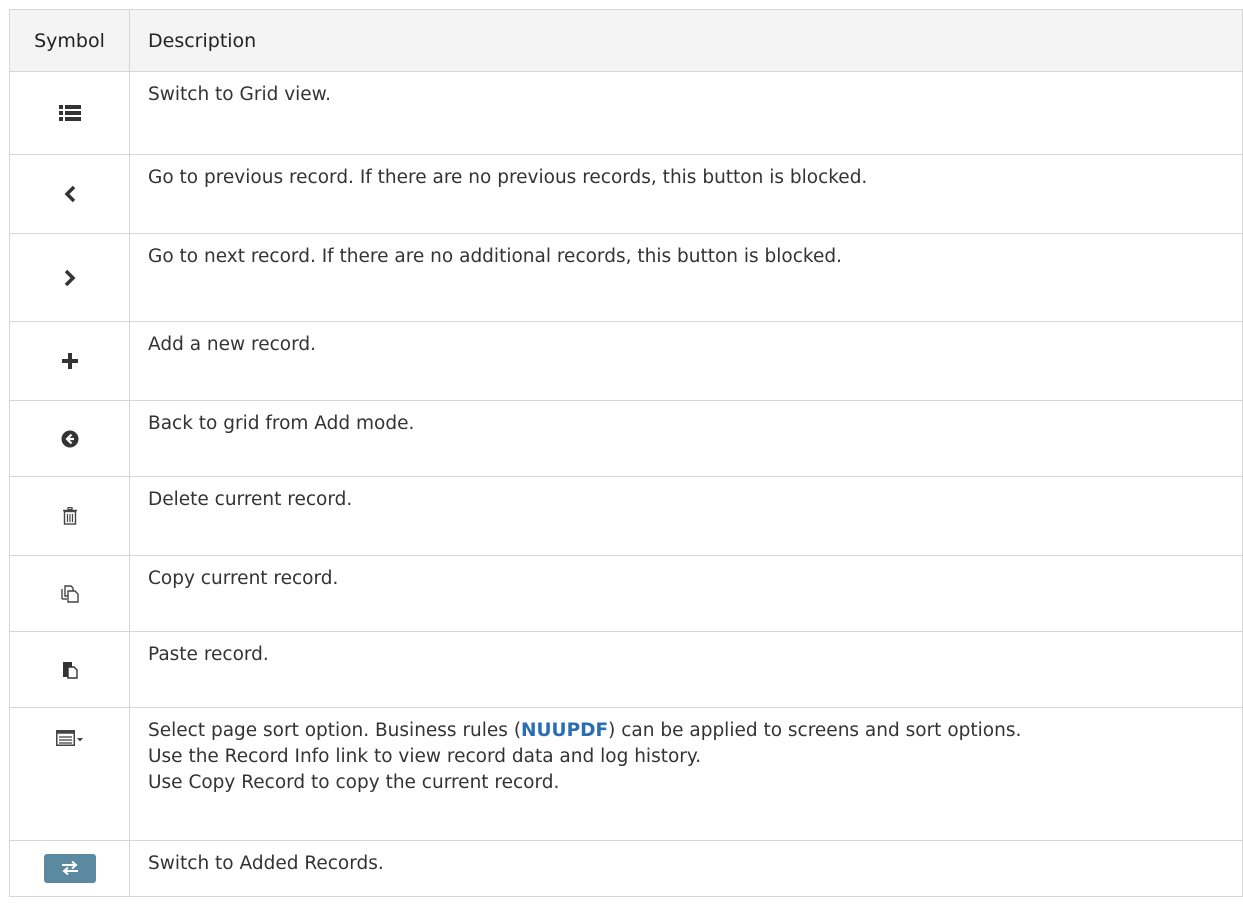  What do you see at coordinates (69, 738) in the screenshot?
I see `sort-menu-icon` at bounding box center [69, 738].